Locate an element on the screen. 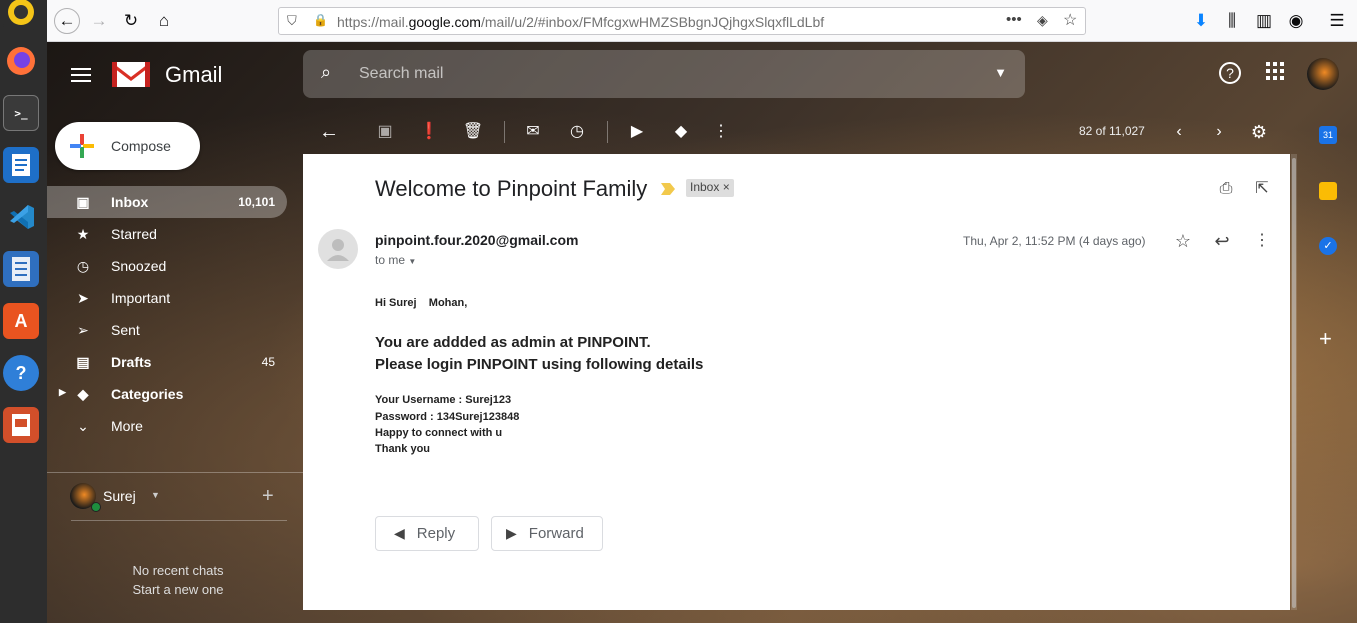 The height and width of the screenshot is (623, 1357). open-new-window-icon: ⇱ is located at coordinates (1262, 189).